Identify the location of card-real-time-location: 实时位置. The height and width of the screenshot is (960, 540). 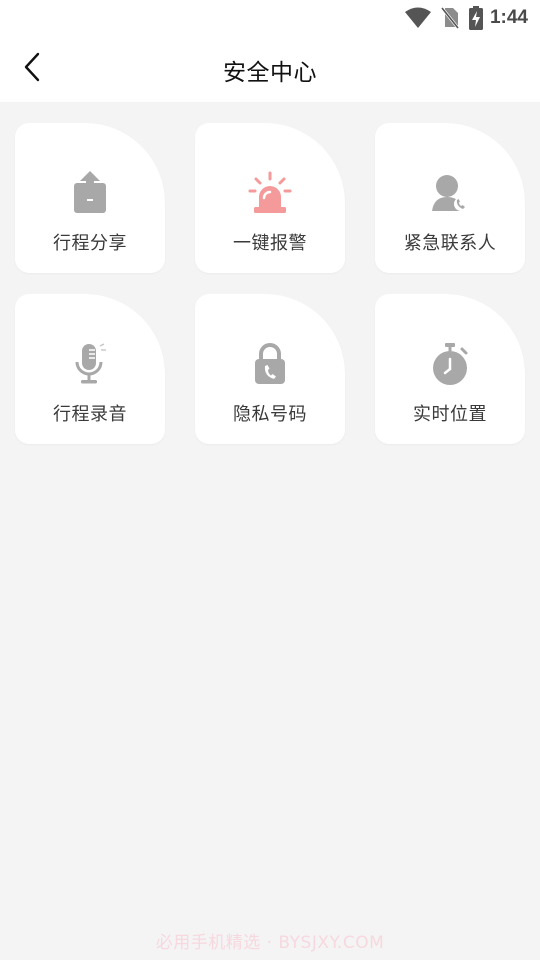
(450, 369).